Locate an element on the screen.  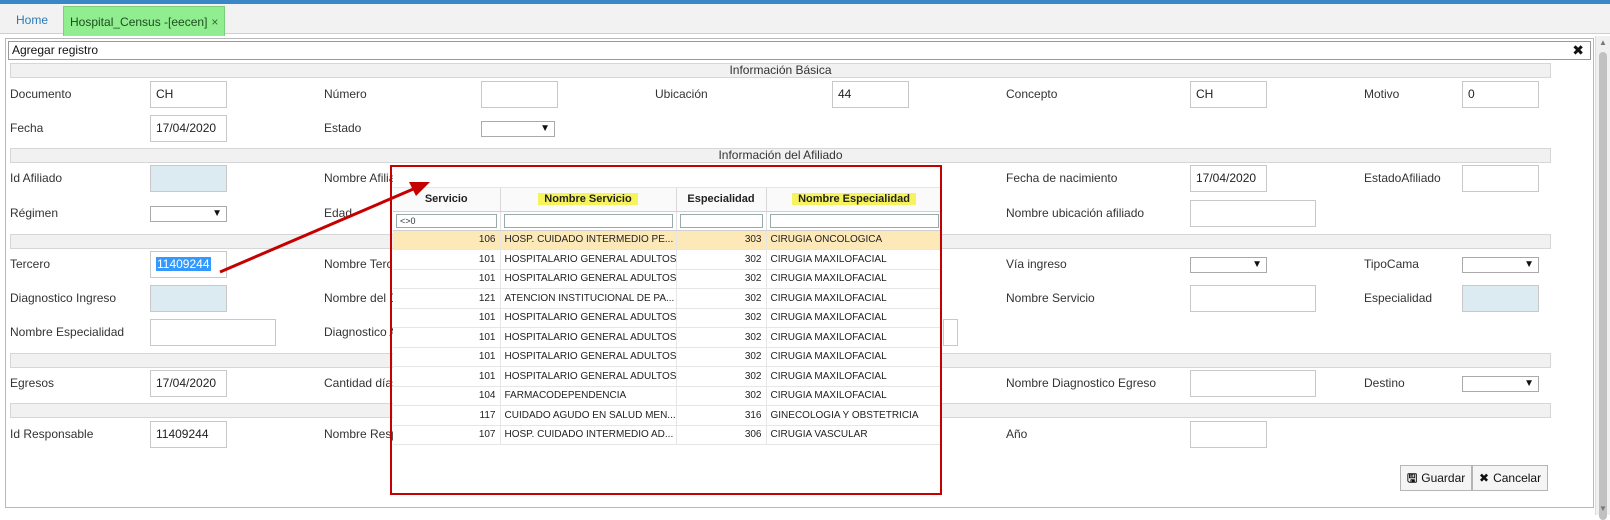
nombre-diagnostico-egreso-field is located at coordinates (1253, 383).